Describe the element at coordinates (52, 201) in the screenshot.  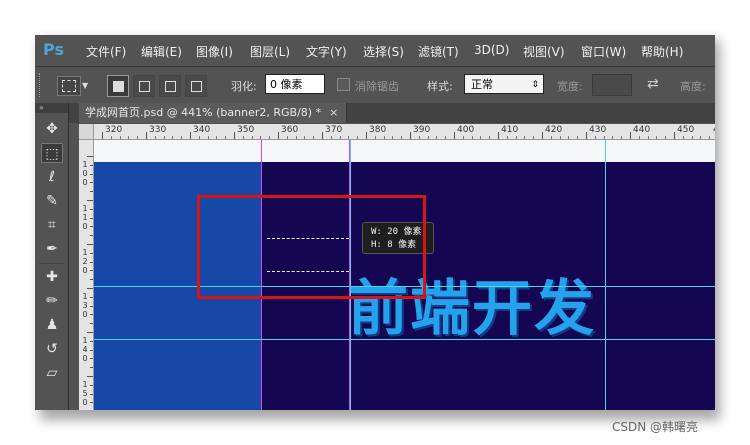
I see `quick-select-tool-icon: ✎` at that location.